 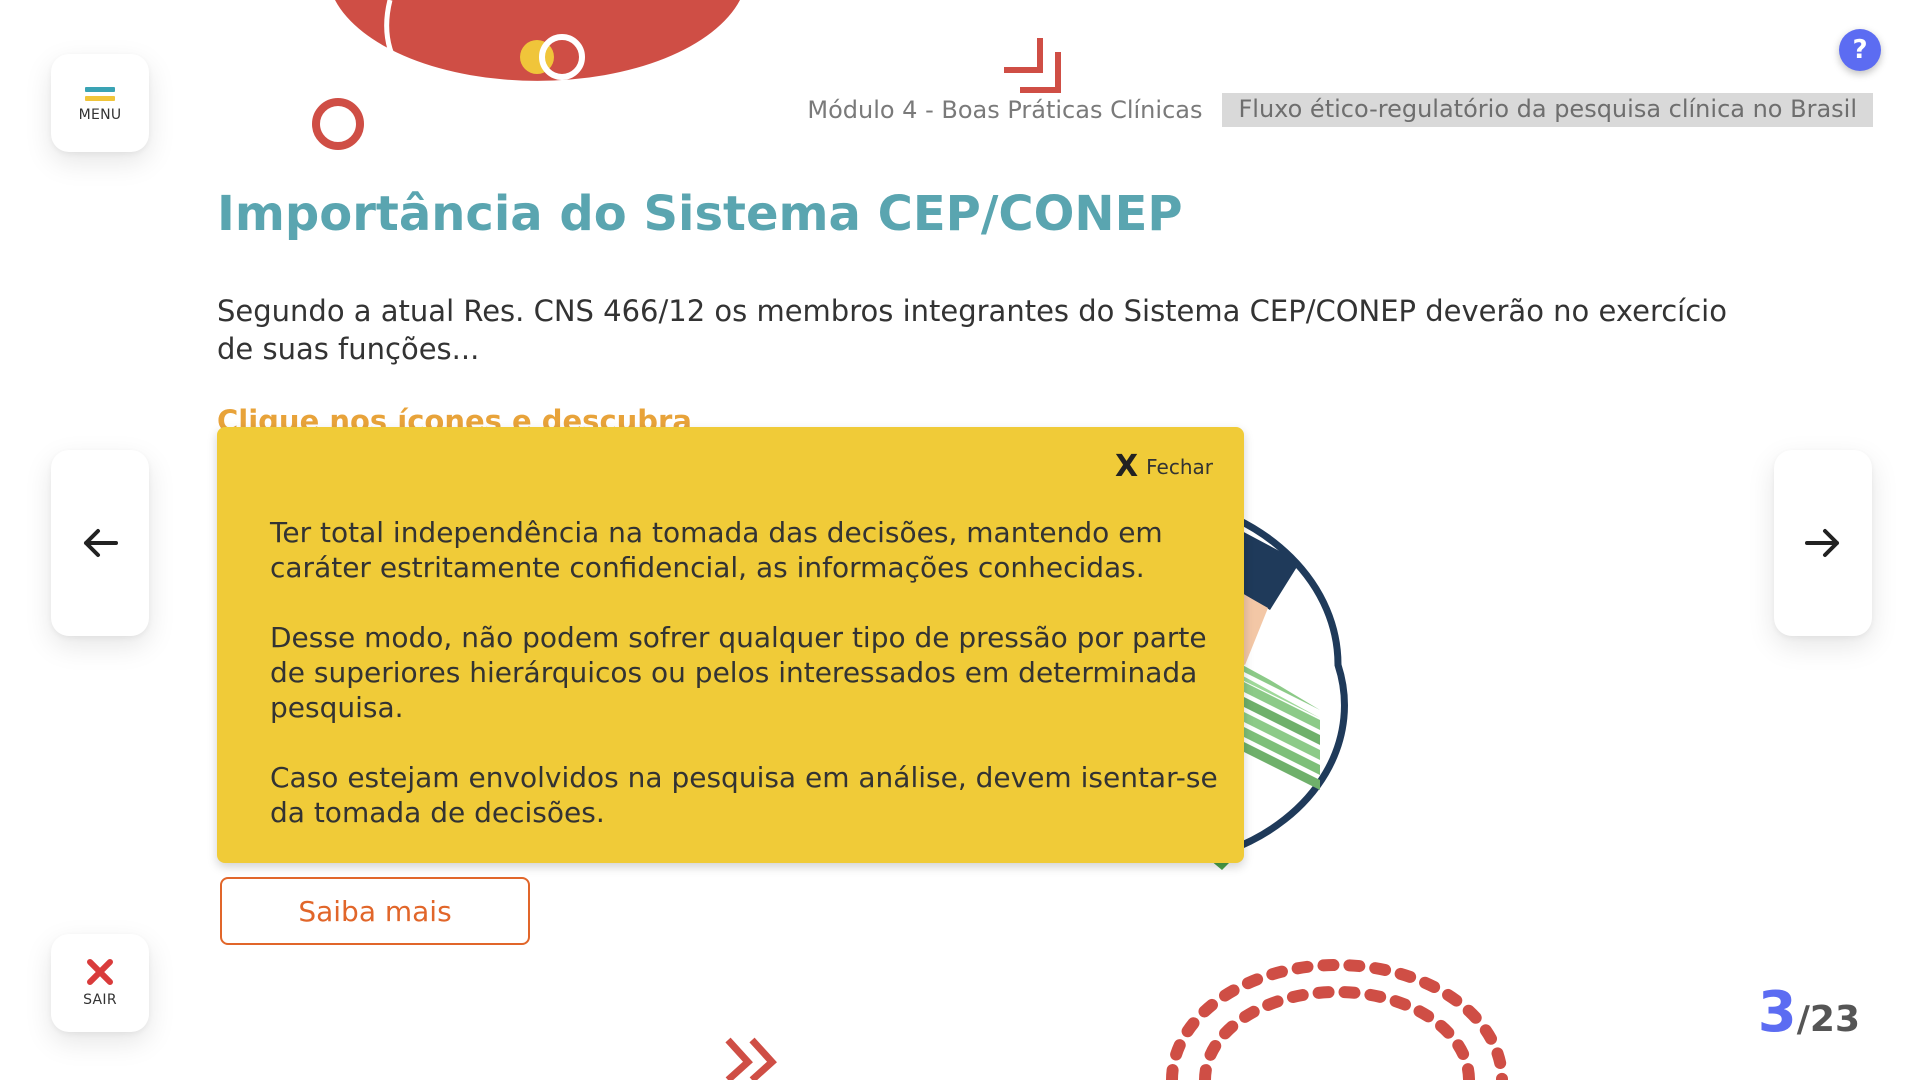 What do you see at coordinates (100, 1000) in the screenshot?
I see `exit-label: SAIR` at bounding box center [100, 1000].